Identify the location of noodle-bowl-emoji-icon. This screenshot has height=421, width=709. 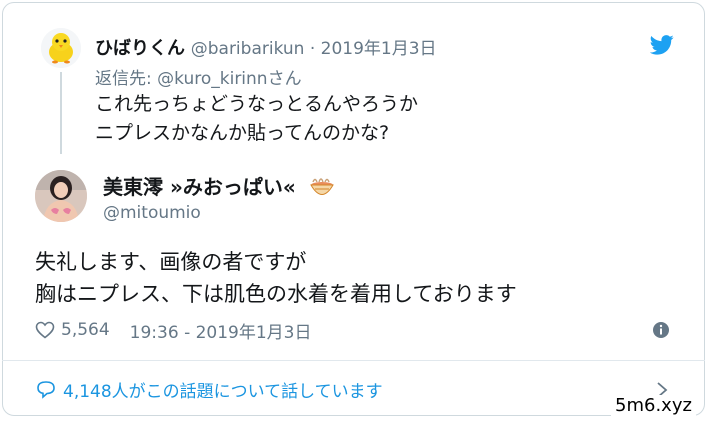
(321, 186).